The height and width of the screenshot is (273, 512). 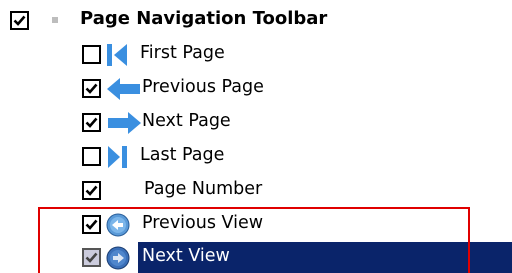 I want to click on toolbar-group-row: Page Navigation Toolbar, so click(x=256, y=23).